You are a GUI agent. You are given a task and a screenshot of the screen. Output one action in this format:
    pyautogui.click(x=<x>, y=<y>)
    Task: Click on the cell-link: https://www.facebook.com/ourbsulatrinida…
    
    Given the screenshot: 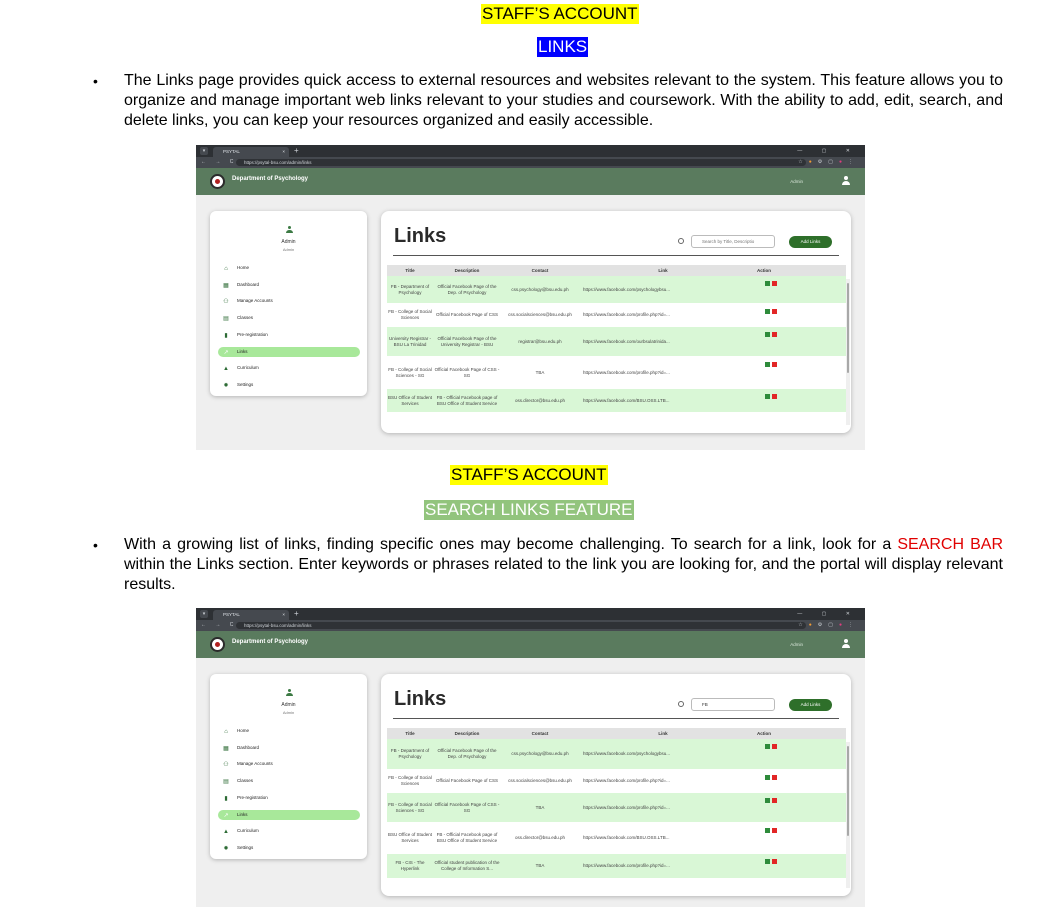 What is the action you would take?
    pyautogui.click(x=658, y=341)
    